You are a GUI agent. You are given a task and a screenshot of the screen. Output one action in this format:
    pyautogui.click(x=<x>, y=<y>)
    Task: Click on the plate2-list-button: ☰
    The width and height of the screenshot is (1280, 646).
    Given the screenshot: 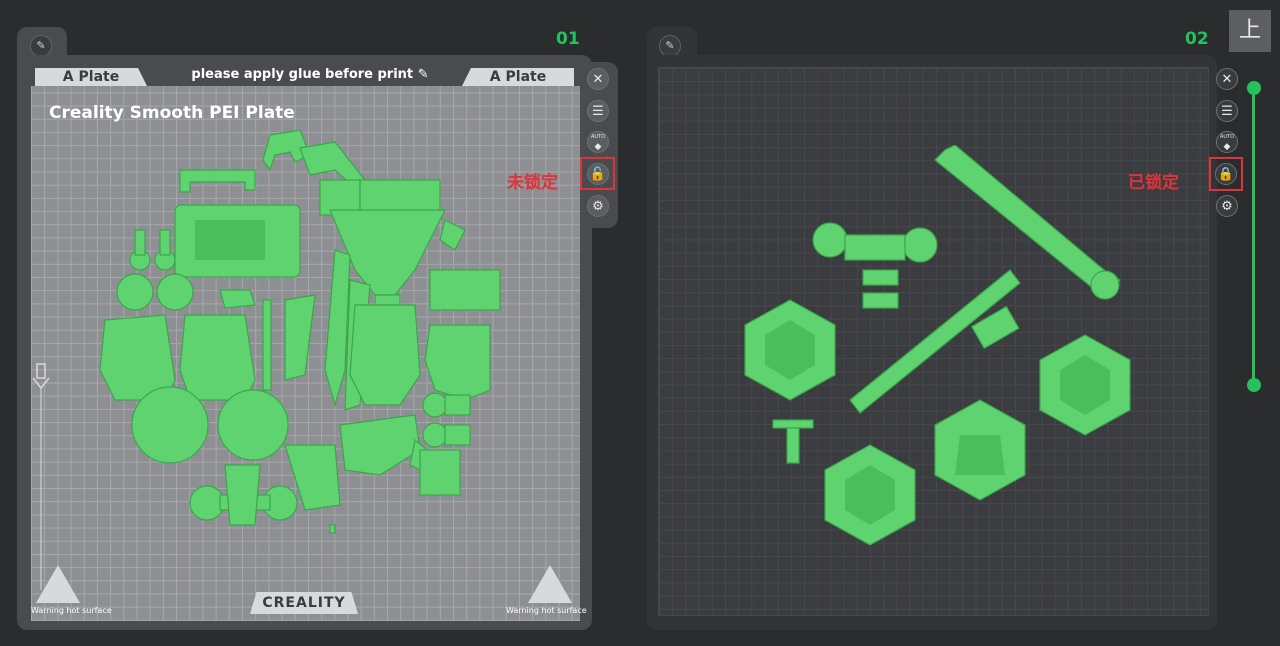 What is the action you would take?
    pyautogui.click(x=1227, y=111)
    